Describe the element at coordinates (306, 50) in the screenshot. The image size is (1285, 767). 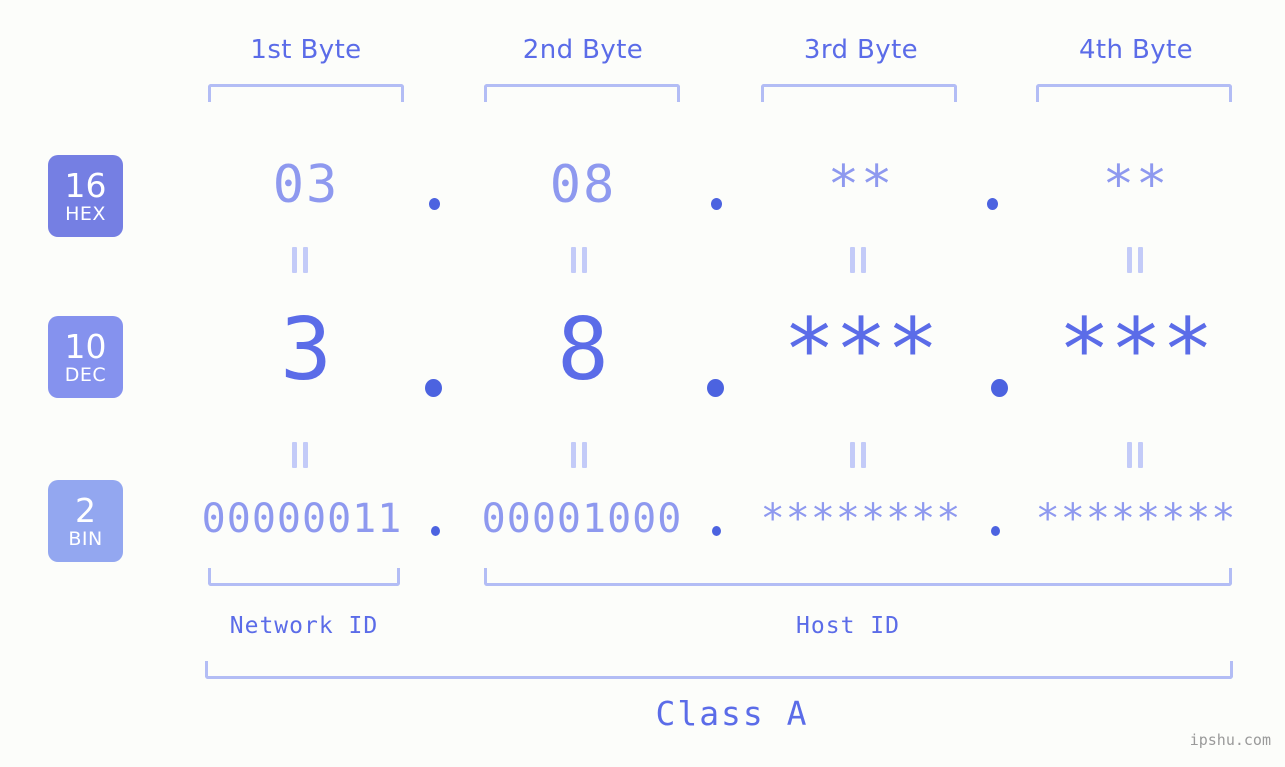
I see `byte-header-1: 1st Byte` at that location.